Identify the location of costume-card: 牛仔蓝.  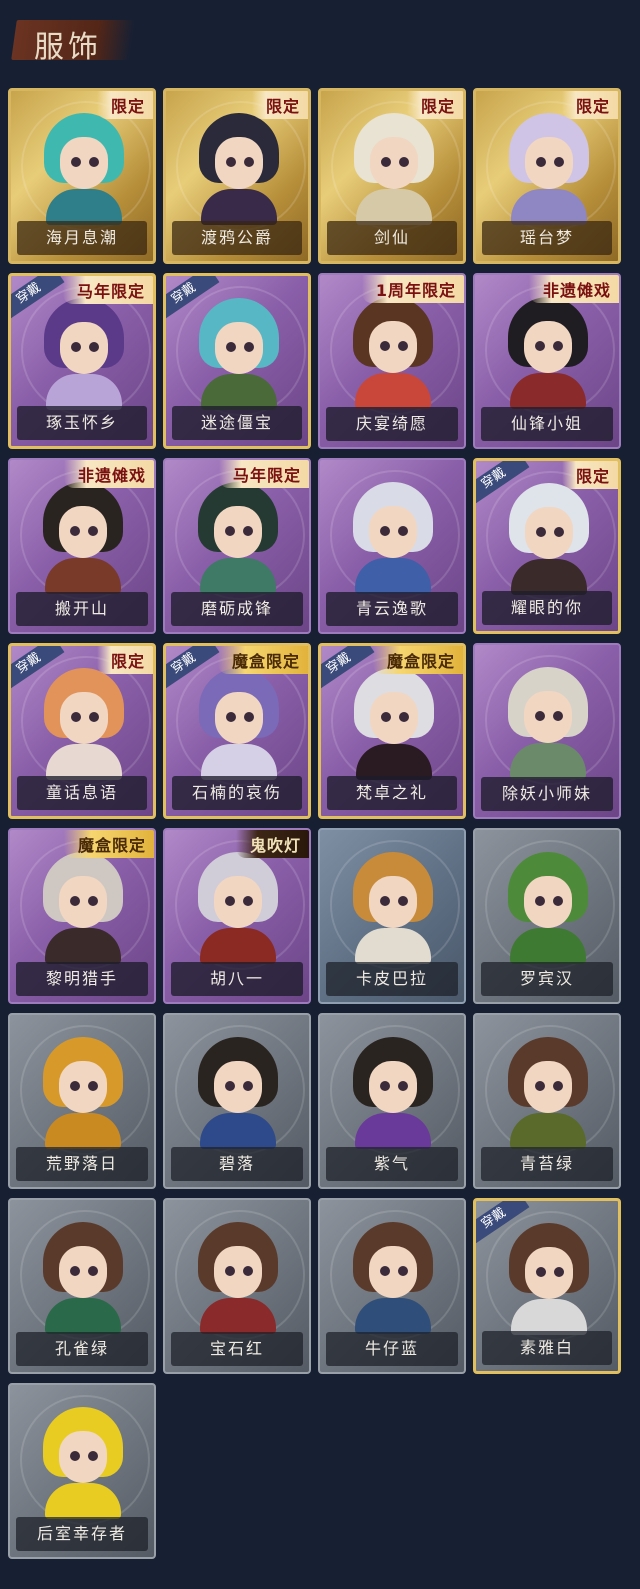
(392, 1286).